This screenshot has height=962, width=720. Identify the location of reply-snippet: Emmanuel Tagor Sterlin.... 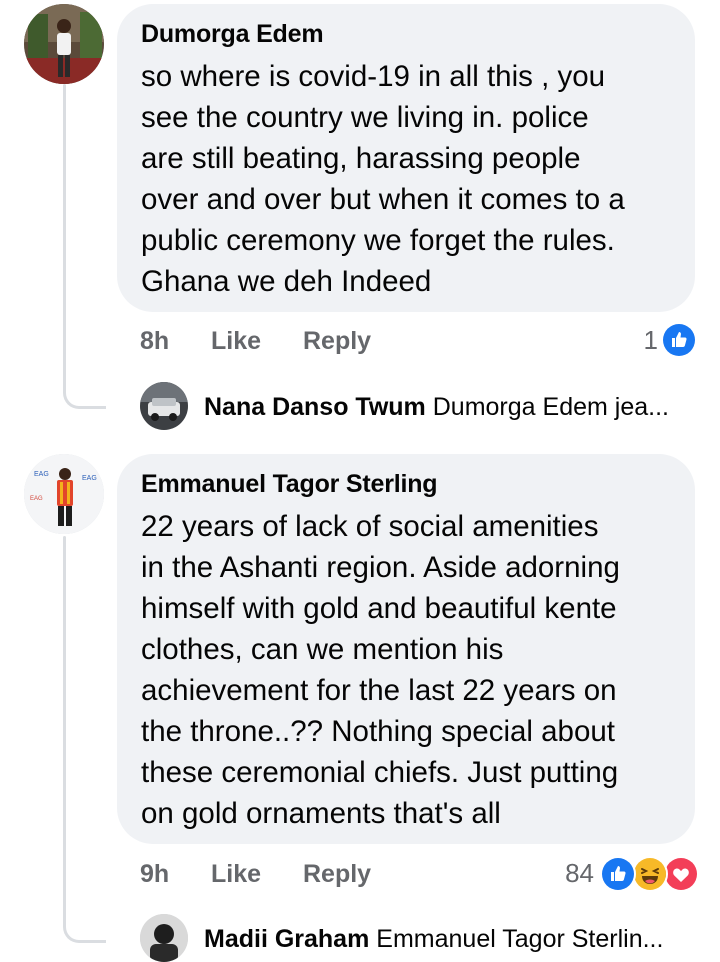
(520, 939).